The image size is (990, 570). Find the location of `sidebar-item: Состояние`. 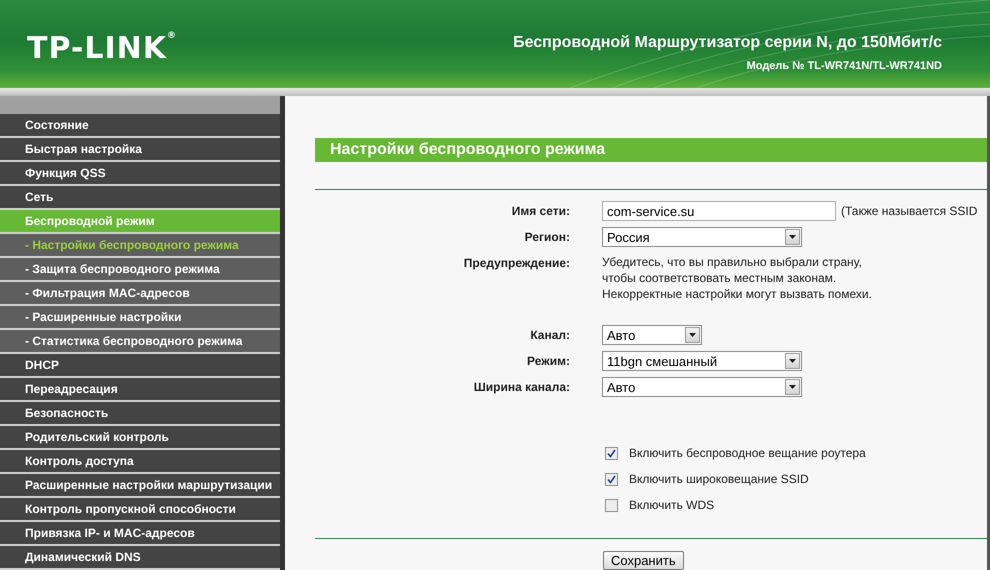

sidebar-item: Состояние is located at coordinates (140, 125).